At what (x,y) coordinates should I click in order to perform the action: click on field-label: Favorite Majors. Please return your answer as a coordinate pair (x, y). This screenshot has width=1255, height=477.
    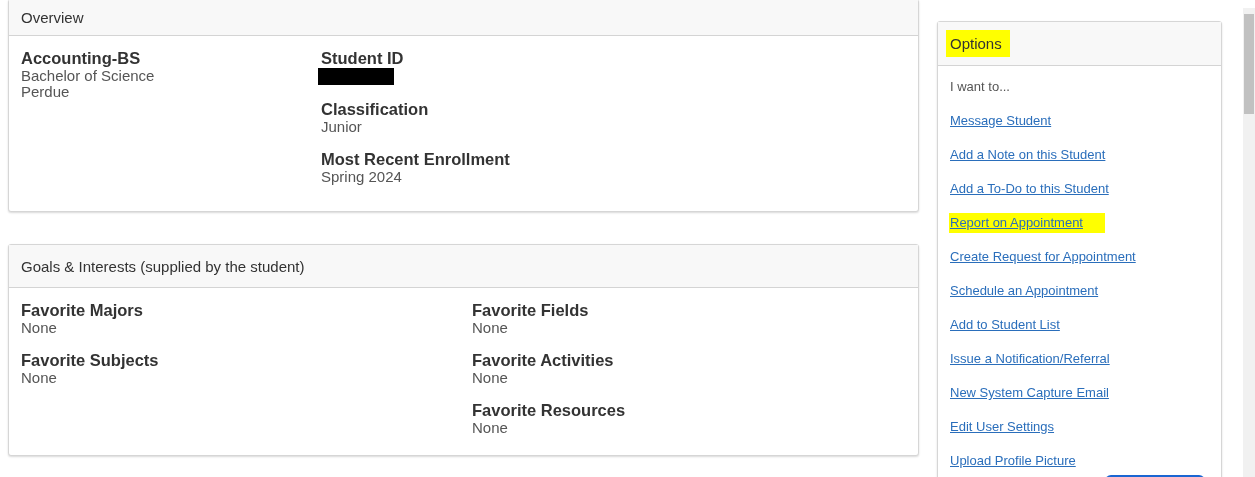
    Looking at the image, I should click on (82, 310).